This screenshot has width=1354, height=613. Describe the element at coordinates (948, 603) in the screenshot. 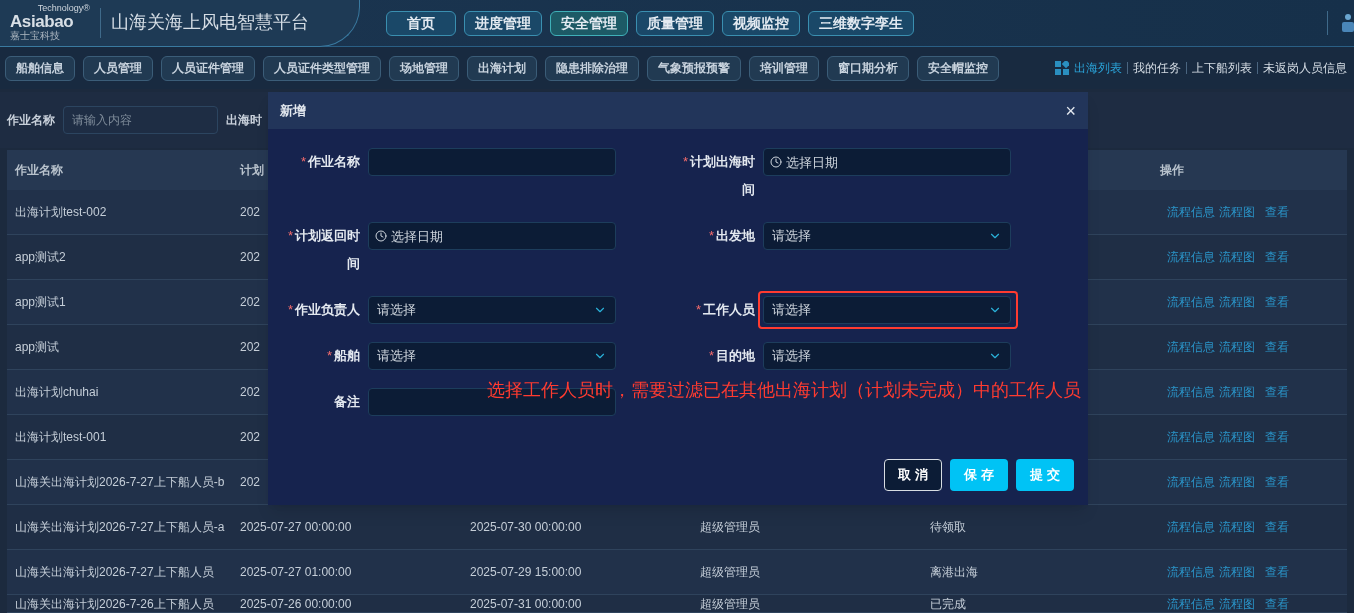

I see `table-cell: 已完成` at that location.